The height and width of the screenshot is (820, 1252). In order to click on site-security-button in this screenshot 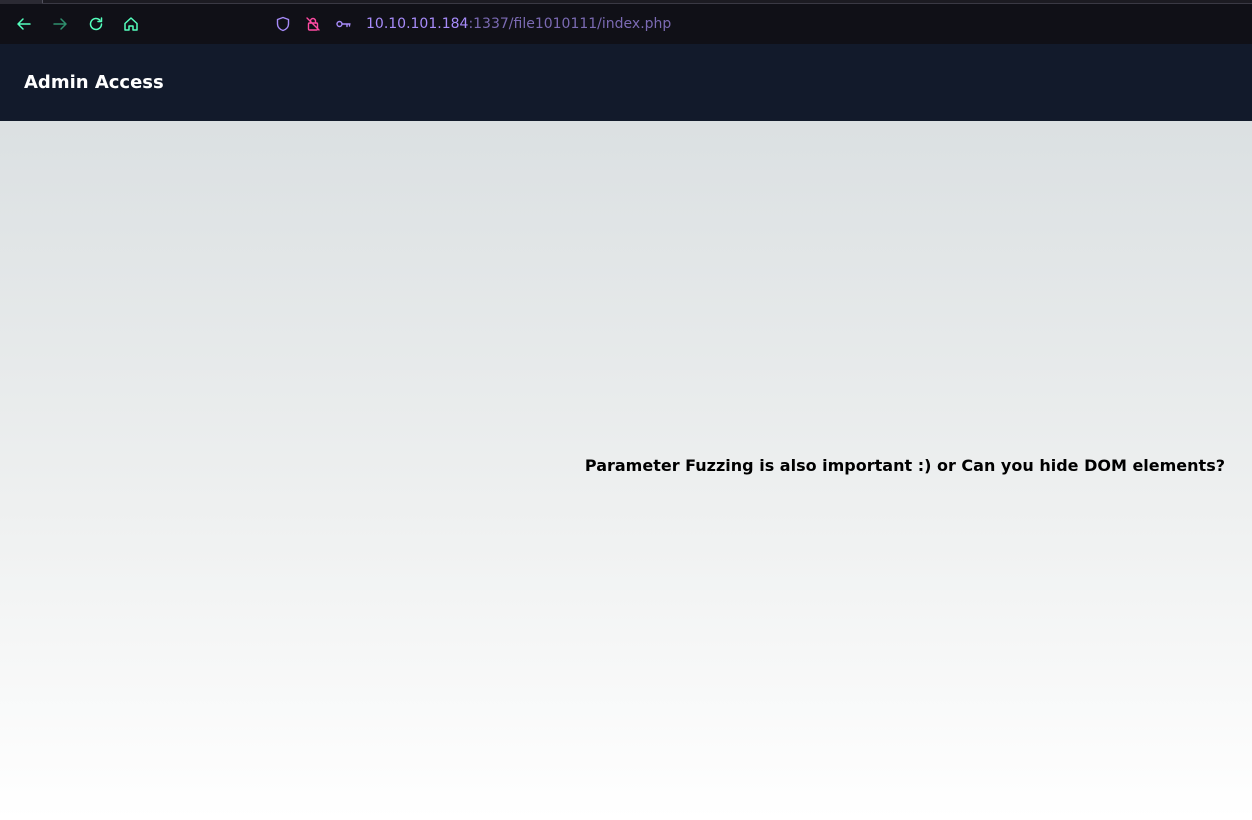, I will do `click(313, 24)`.